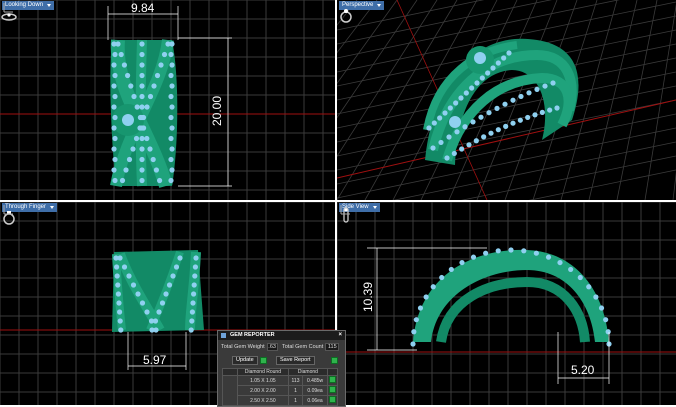  I want to click on col-header-material: Diamond, so click(308, 372).